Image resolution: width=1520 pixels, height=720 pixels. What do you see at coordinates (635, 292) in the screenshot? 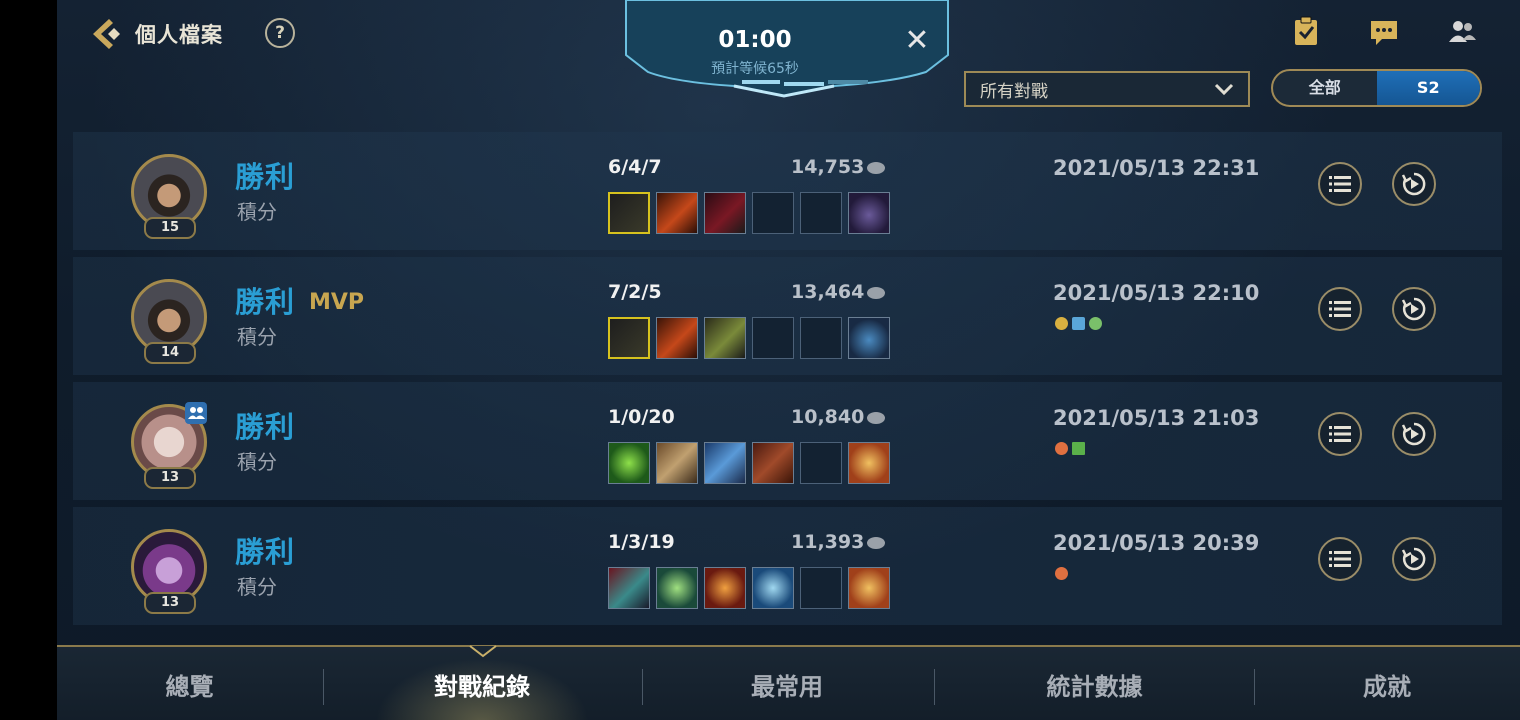
I see `kda: 7/2/5` at bounding box center [635, 292].